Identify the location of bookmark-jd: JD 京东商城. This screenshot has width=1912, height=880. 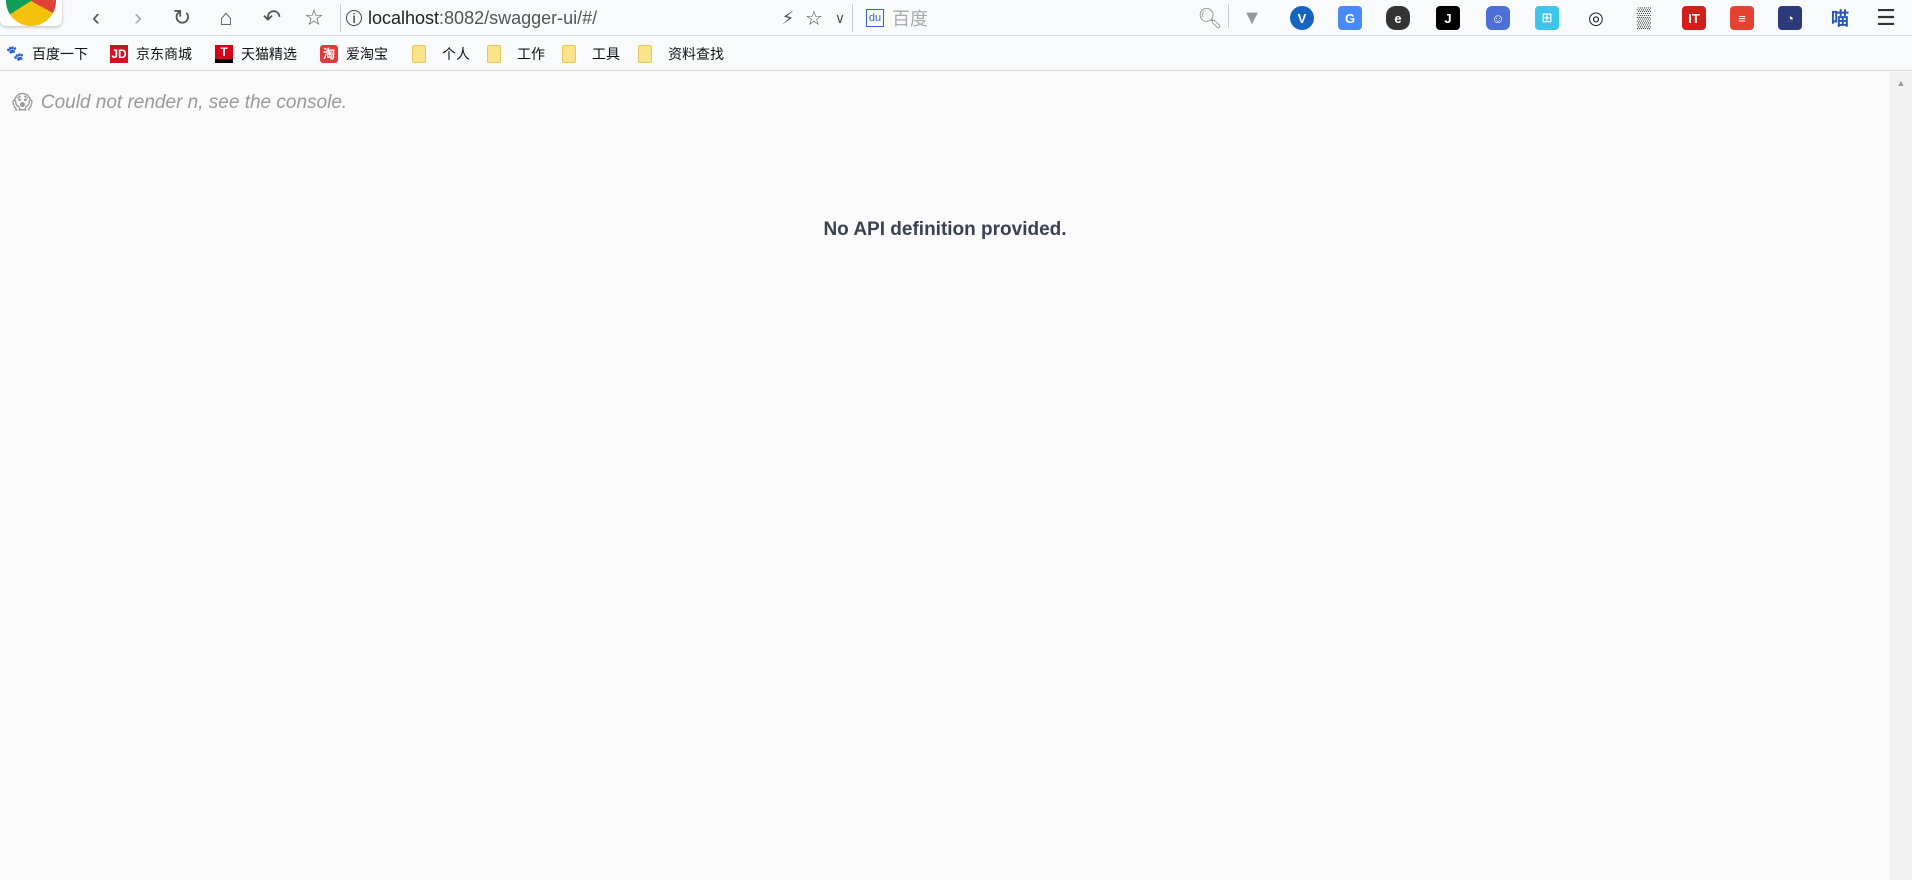
(151, 53).